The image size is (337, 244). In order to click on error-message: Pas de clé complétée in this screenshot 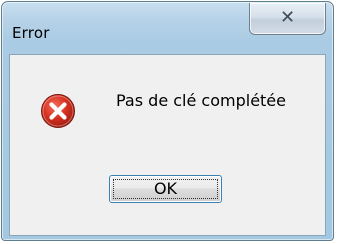, I will do `click(201, 100)`.